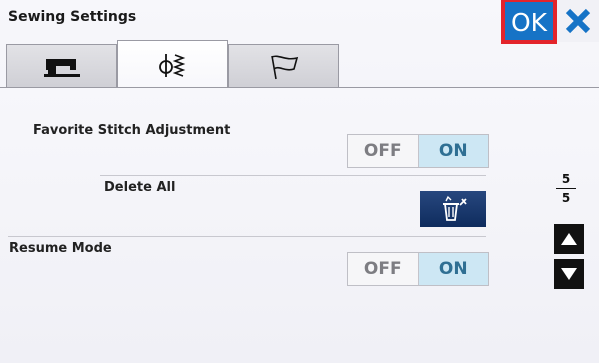 The width and height of the screenshot is (599, 363). I want to click on triangle-up-icon, so click(569, 239).